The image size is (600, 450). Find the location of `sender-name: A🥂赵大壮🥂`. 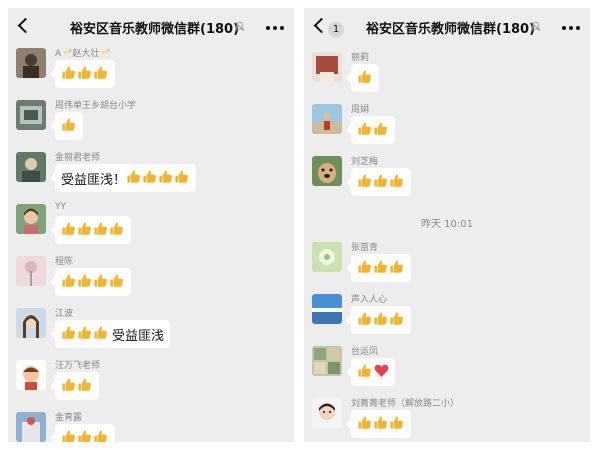

sender-name: A🥂赵大壮🥂 is located at coordinates (83, 54).